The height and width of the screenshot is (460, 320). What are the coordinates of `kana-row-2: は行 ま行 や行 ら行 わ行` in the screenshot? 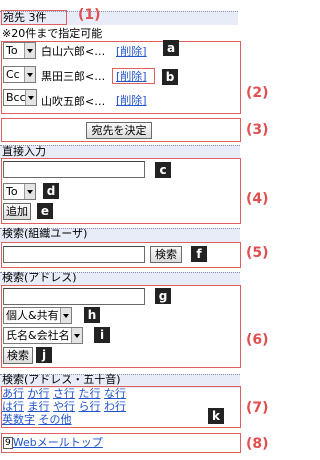 It's located at (64, 407).